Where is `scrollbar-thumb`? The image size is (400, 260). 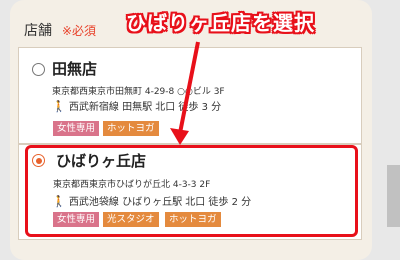
scrollbar-thumb is located at coordinates (393, 196).